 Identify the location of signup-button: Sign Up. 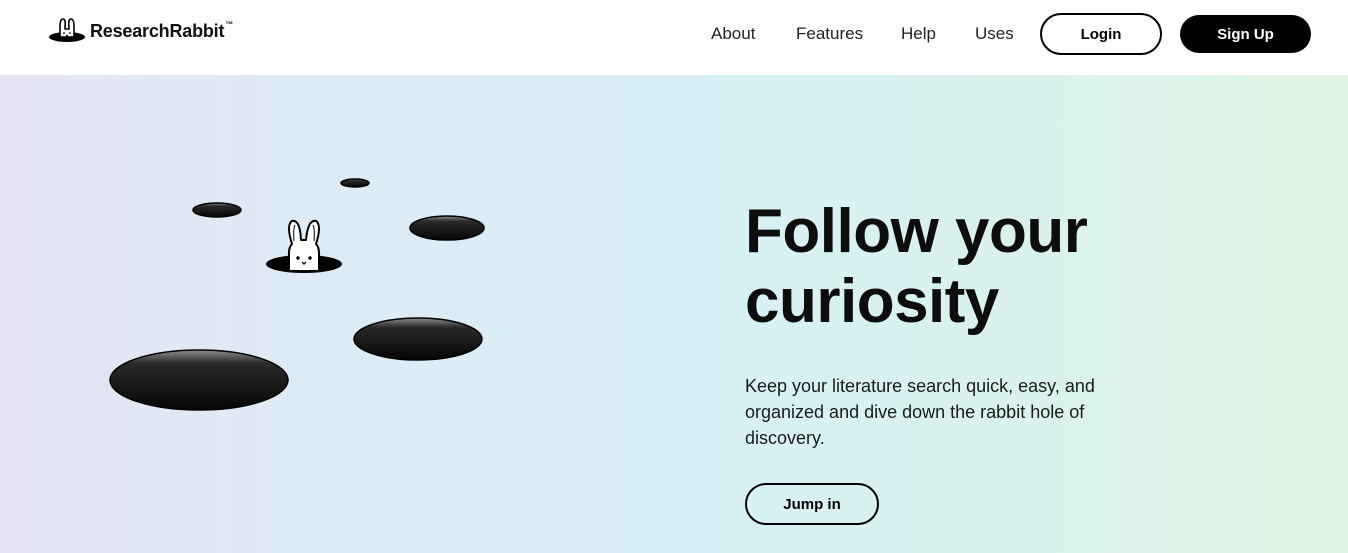
(1245, 34).